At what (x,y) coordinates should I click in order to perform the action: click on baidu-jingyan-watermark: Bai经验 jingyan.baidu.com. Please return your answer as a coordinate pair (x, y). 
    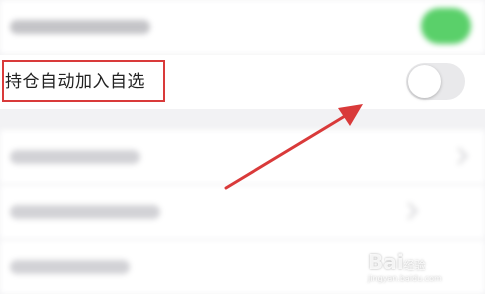
    Looking at the image, I should click on (405, 266).